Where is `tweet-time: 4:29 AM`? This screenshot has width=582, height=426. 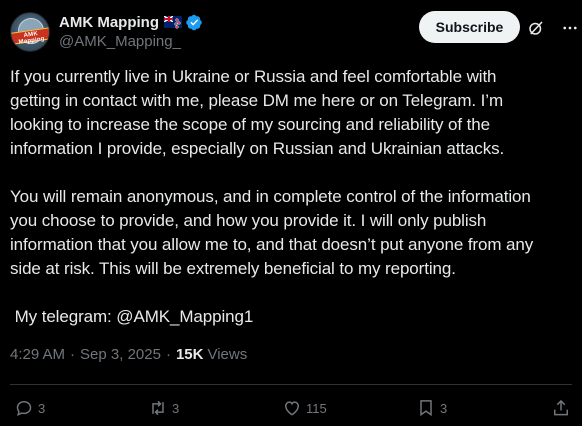
tweet-time: 4:29 AM is located at coordinates (37, 354).